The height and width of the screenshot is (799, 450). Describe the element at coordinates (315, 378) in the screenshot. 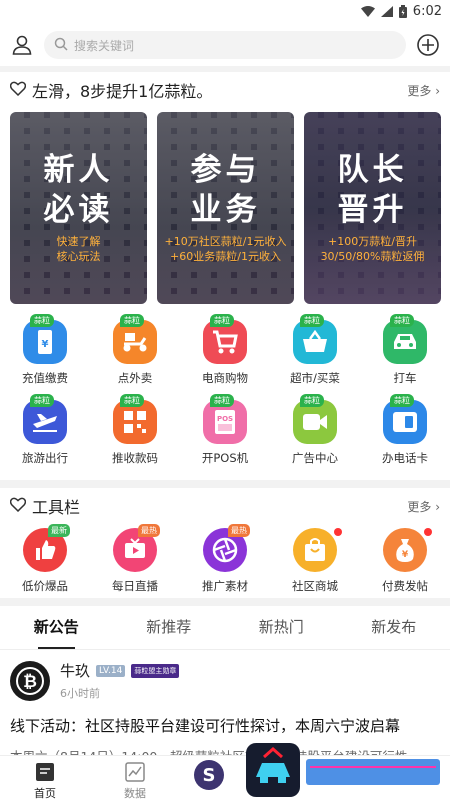

I see `service-label: 超市/买菜` at that location.